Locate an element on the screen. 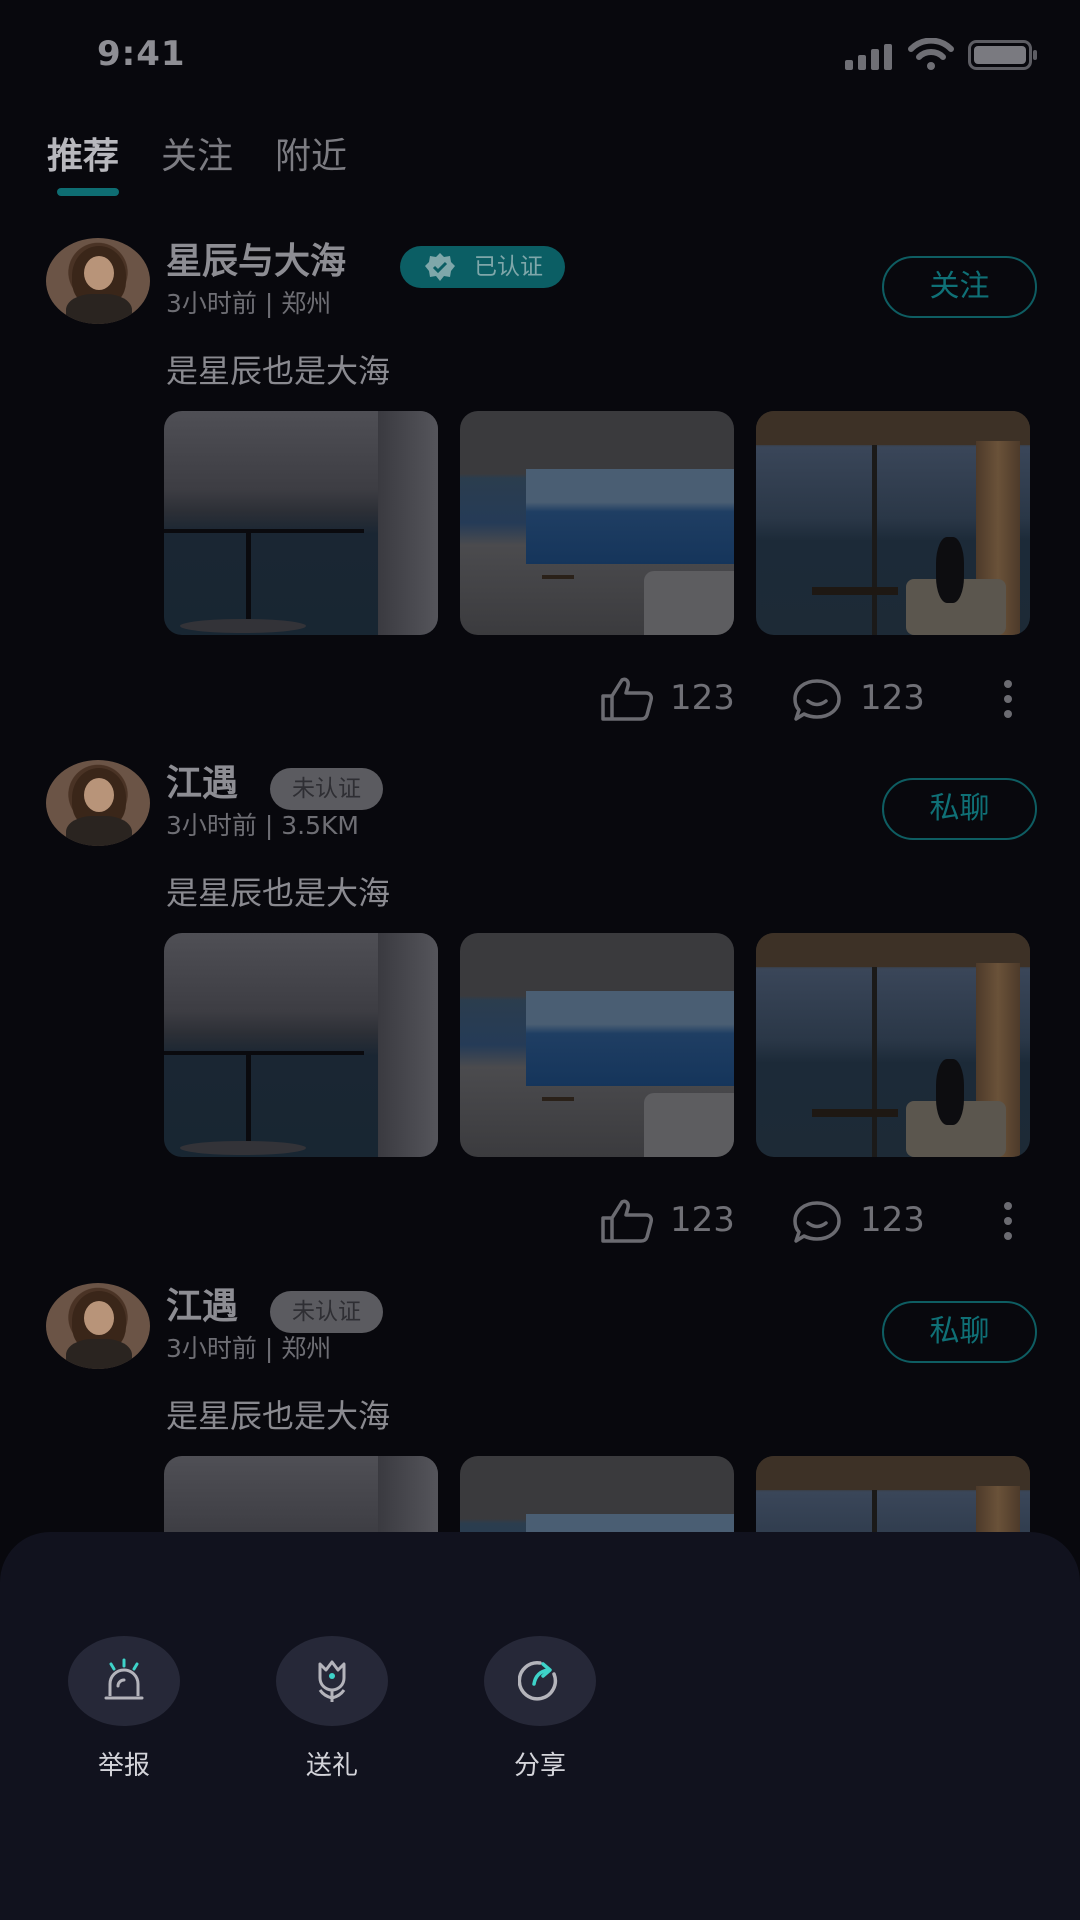 Image resolution: width=1080 pixels, height=1920 pixels. share-icon is located at coordinates (538, 1681).